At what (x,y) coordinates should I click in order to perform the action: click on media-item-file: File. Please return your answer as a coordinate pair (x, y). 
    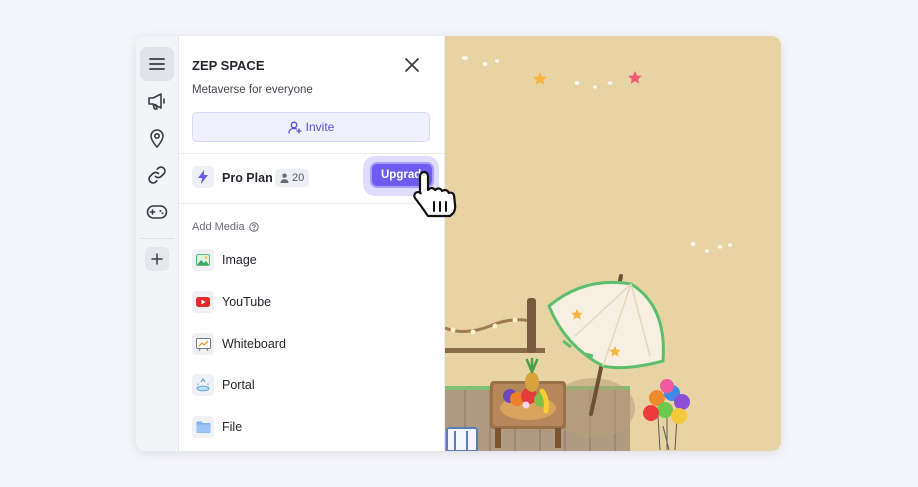
    Looking at the image, I should click on (312, 427).